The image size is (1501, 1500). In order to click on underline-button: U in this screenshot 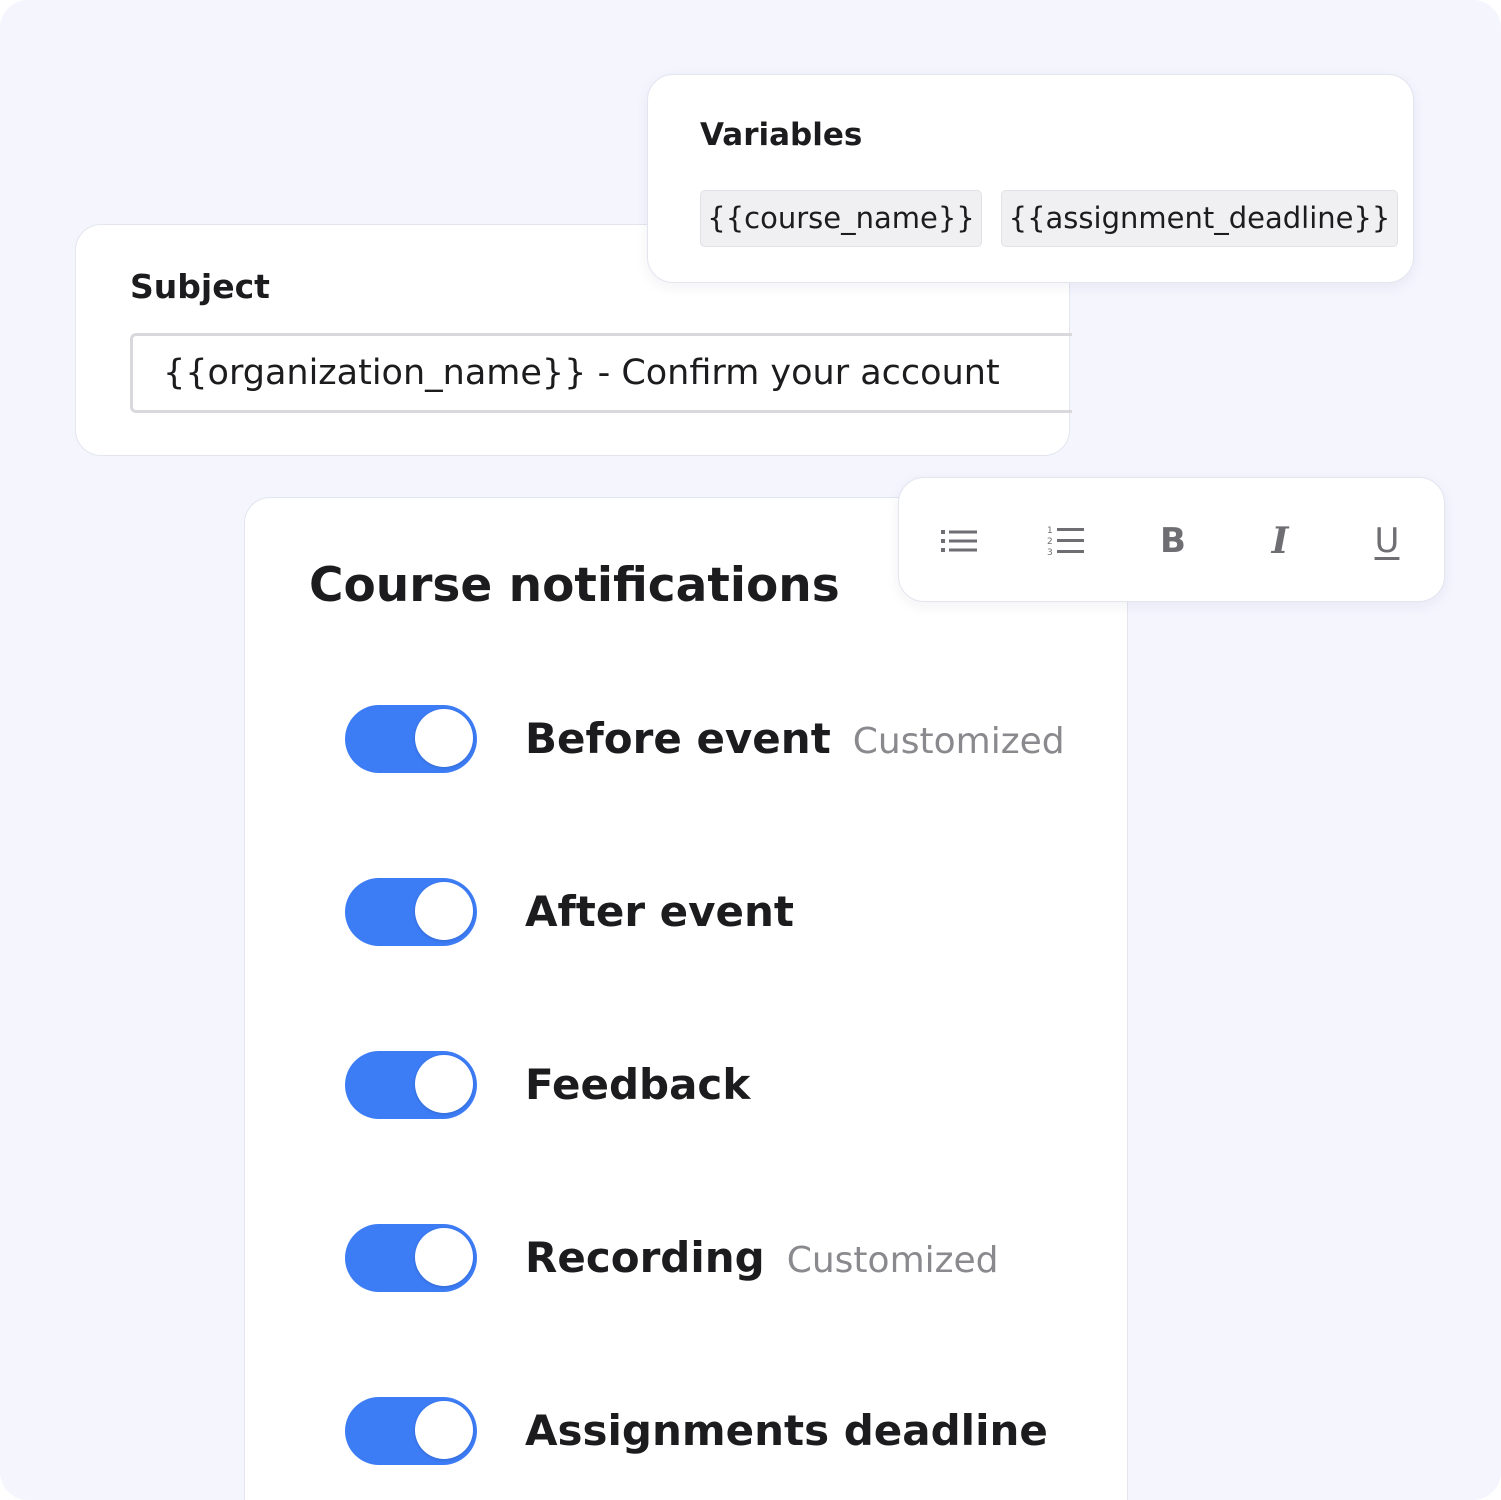, I will do `click(1387, 541)`.